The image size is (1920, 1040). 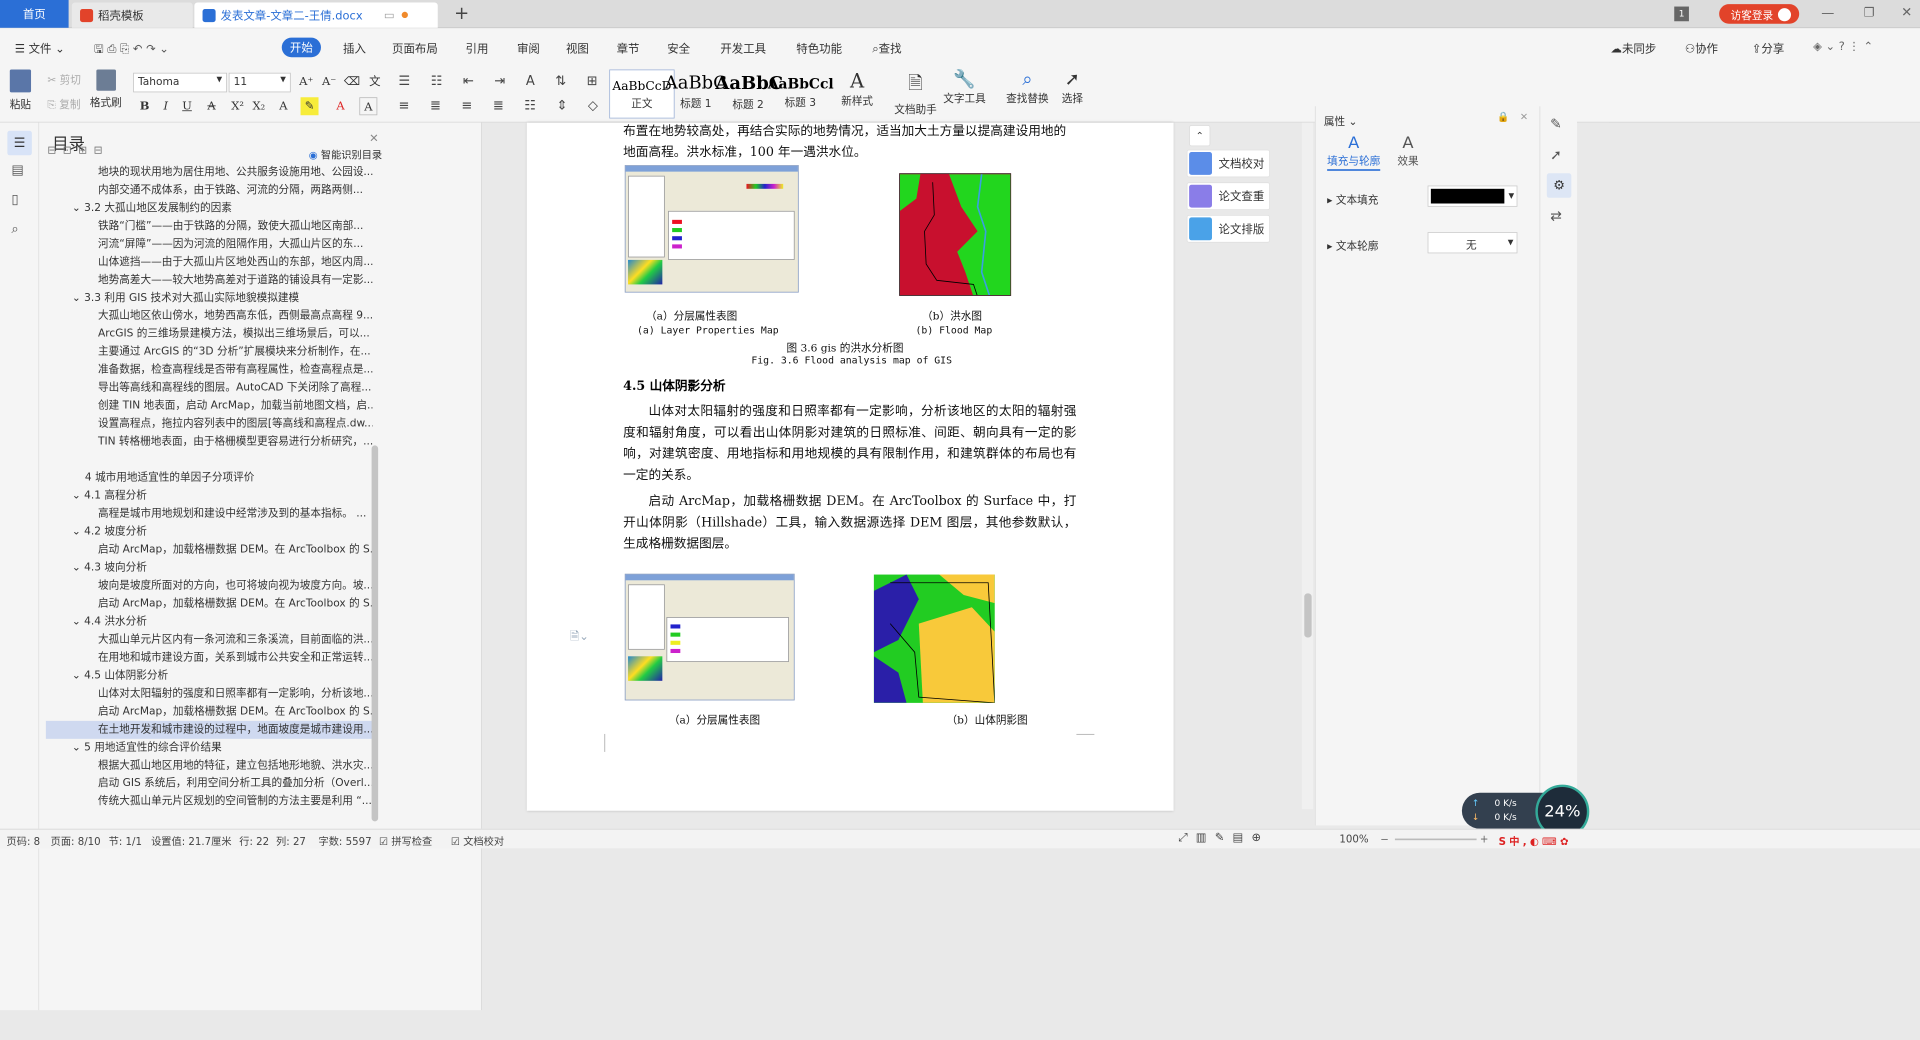 What do you see at coordinates (579, 638) in the screenshot?
I see `paragraph-marker-icon: 🗎⌄` at bounding box center [579, 638].